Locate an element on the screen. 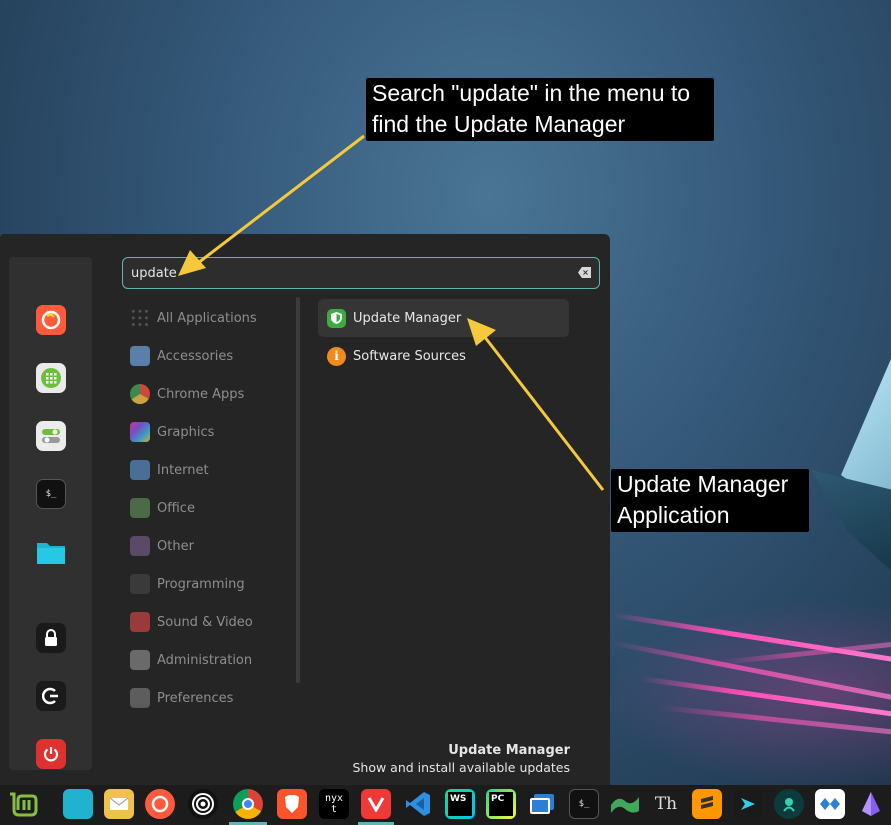  settings-icon is located at coordinates (51, 436).